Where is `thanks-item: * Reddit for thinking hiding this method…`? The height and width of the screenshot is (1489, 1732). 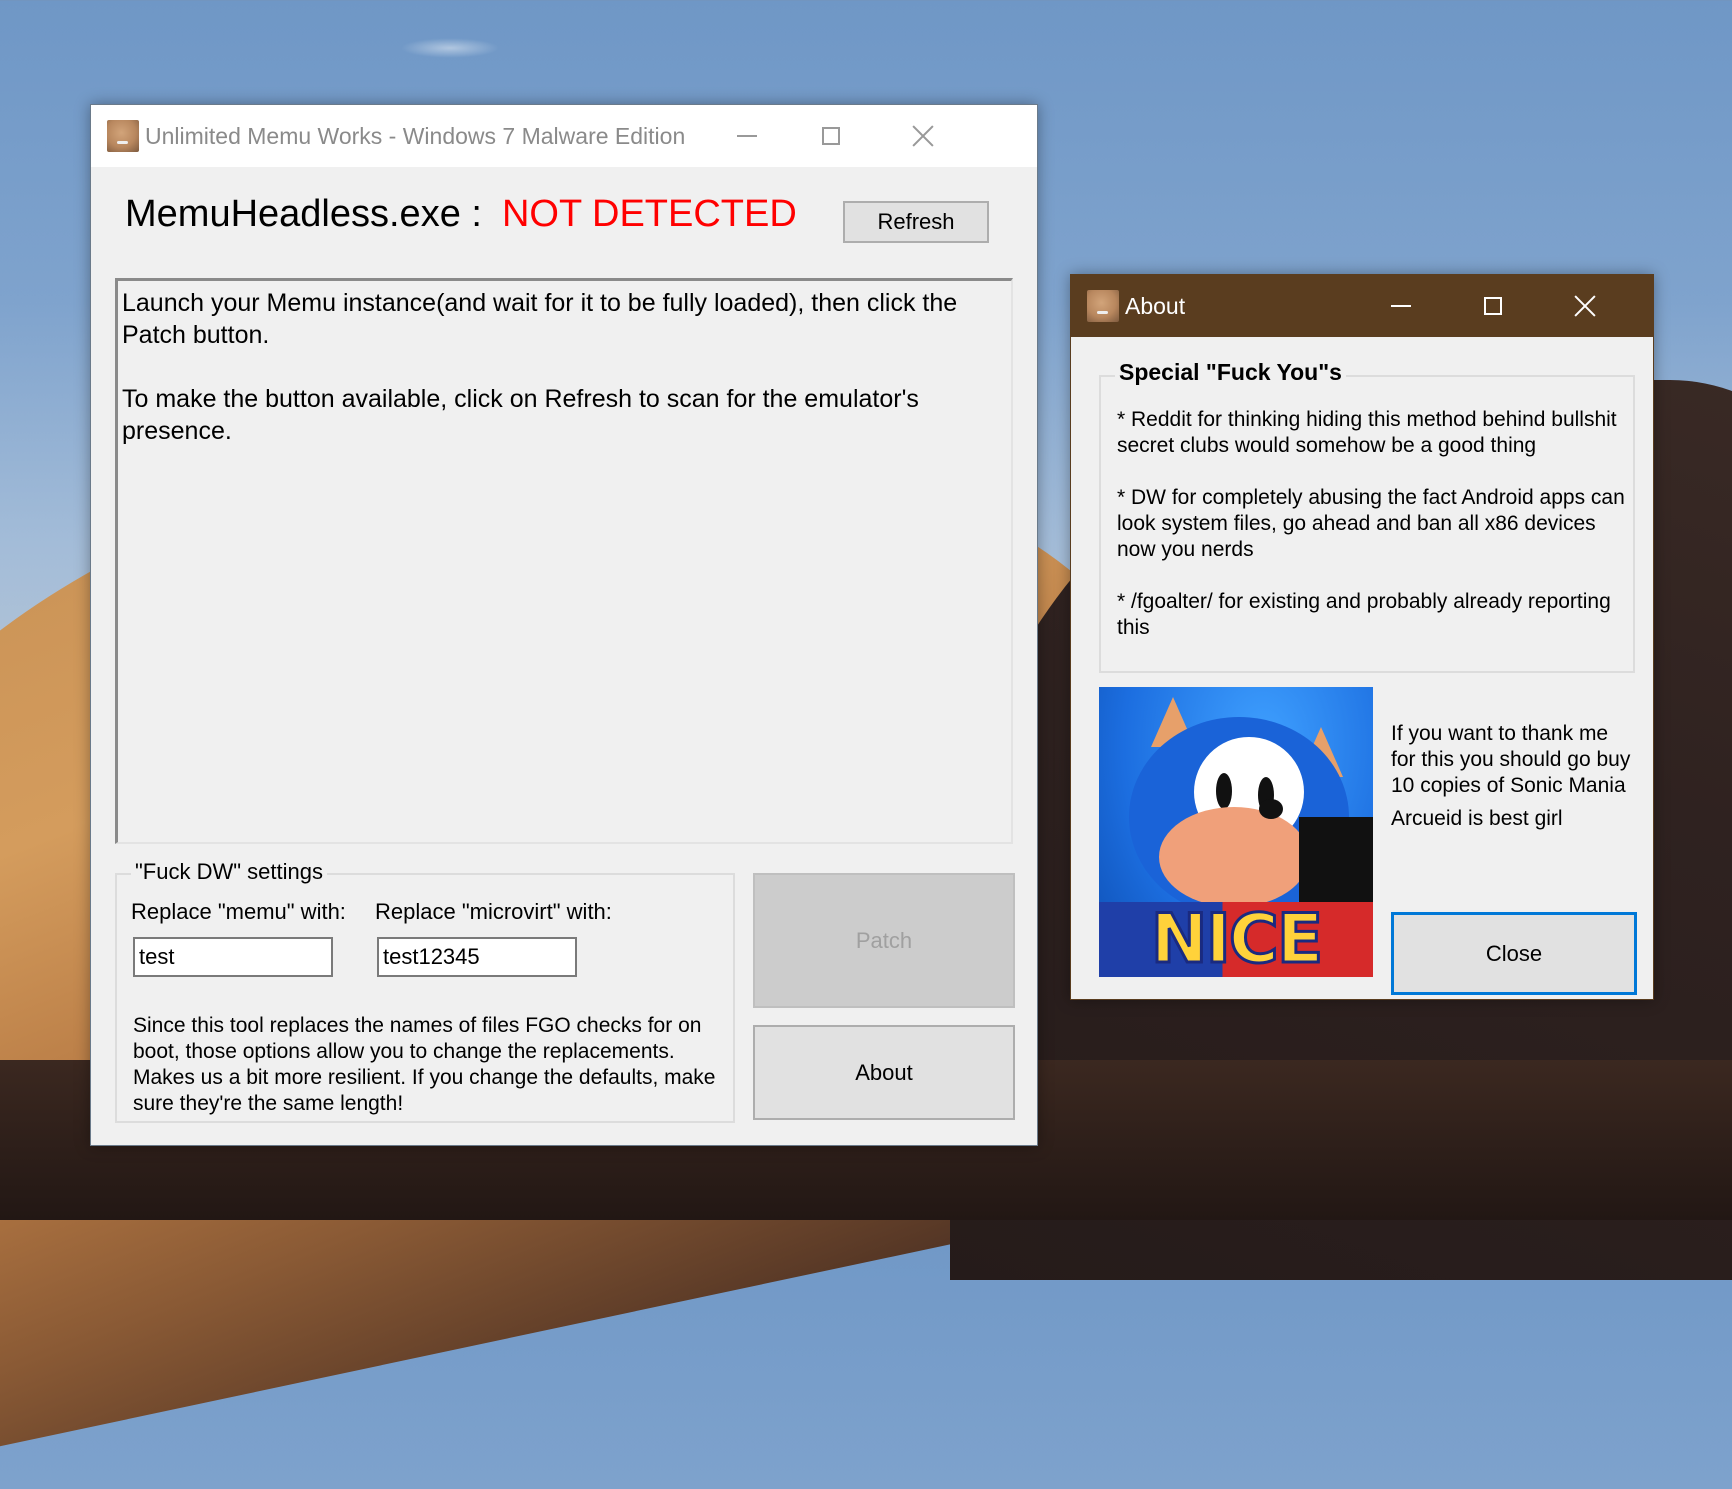
thanks-item: * Reddit for thinking hiding this method… is located at coordinates (1367, 432).